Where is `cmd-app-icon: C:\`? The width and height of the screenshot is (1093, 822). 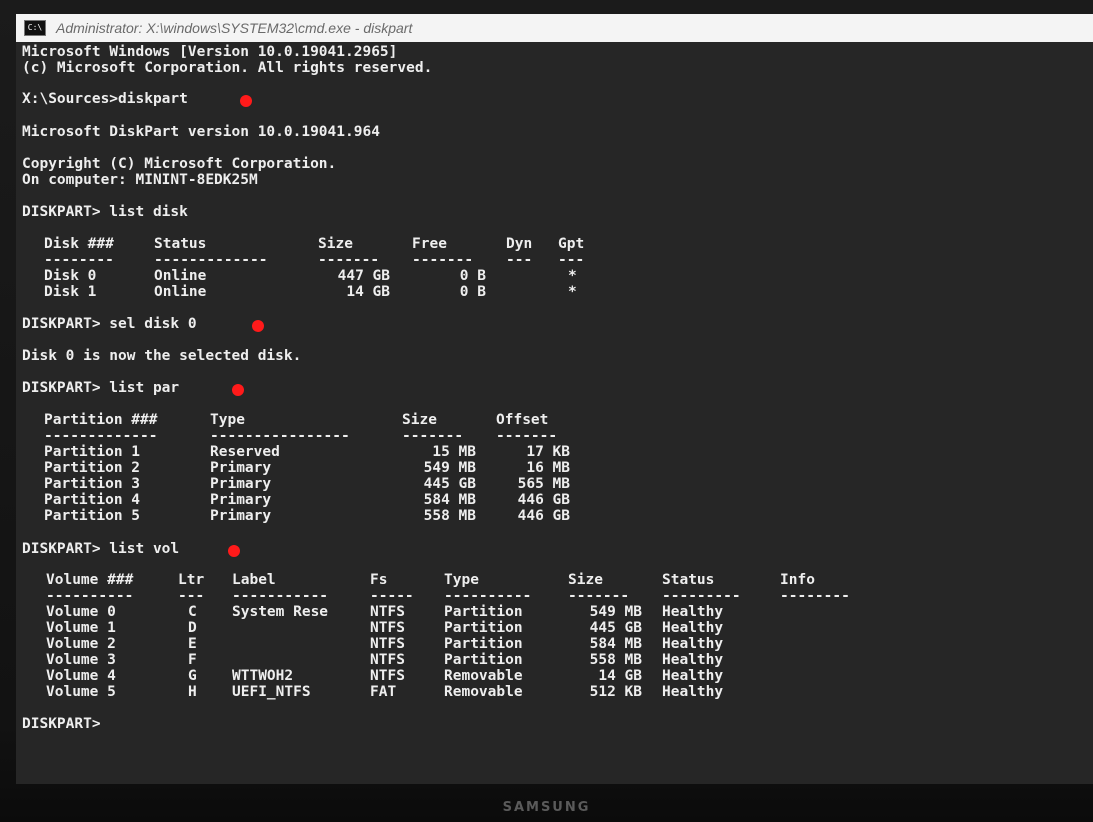
cmd-app-icon: C:\ is located at coordinates (35, 28).